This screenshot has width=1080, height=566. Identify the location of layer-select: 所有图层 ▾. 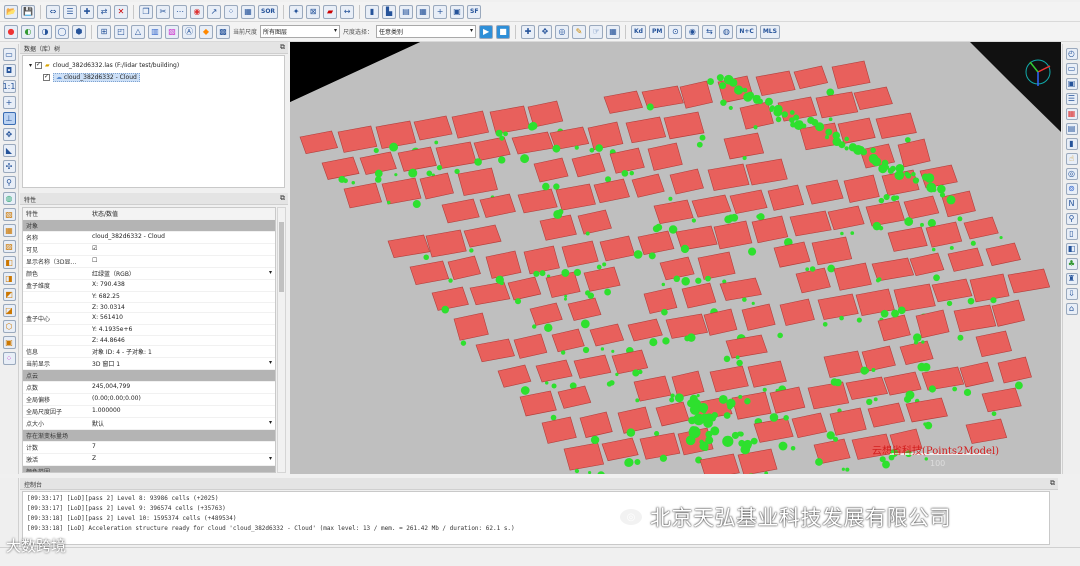
(300, 31).